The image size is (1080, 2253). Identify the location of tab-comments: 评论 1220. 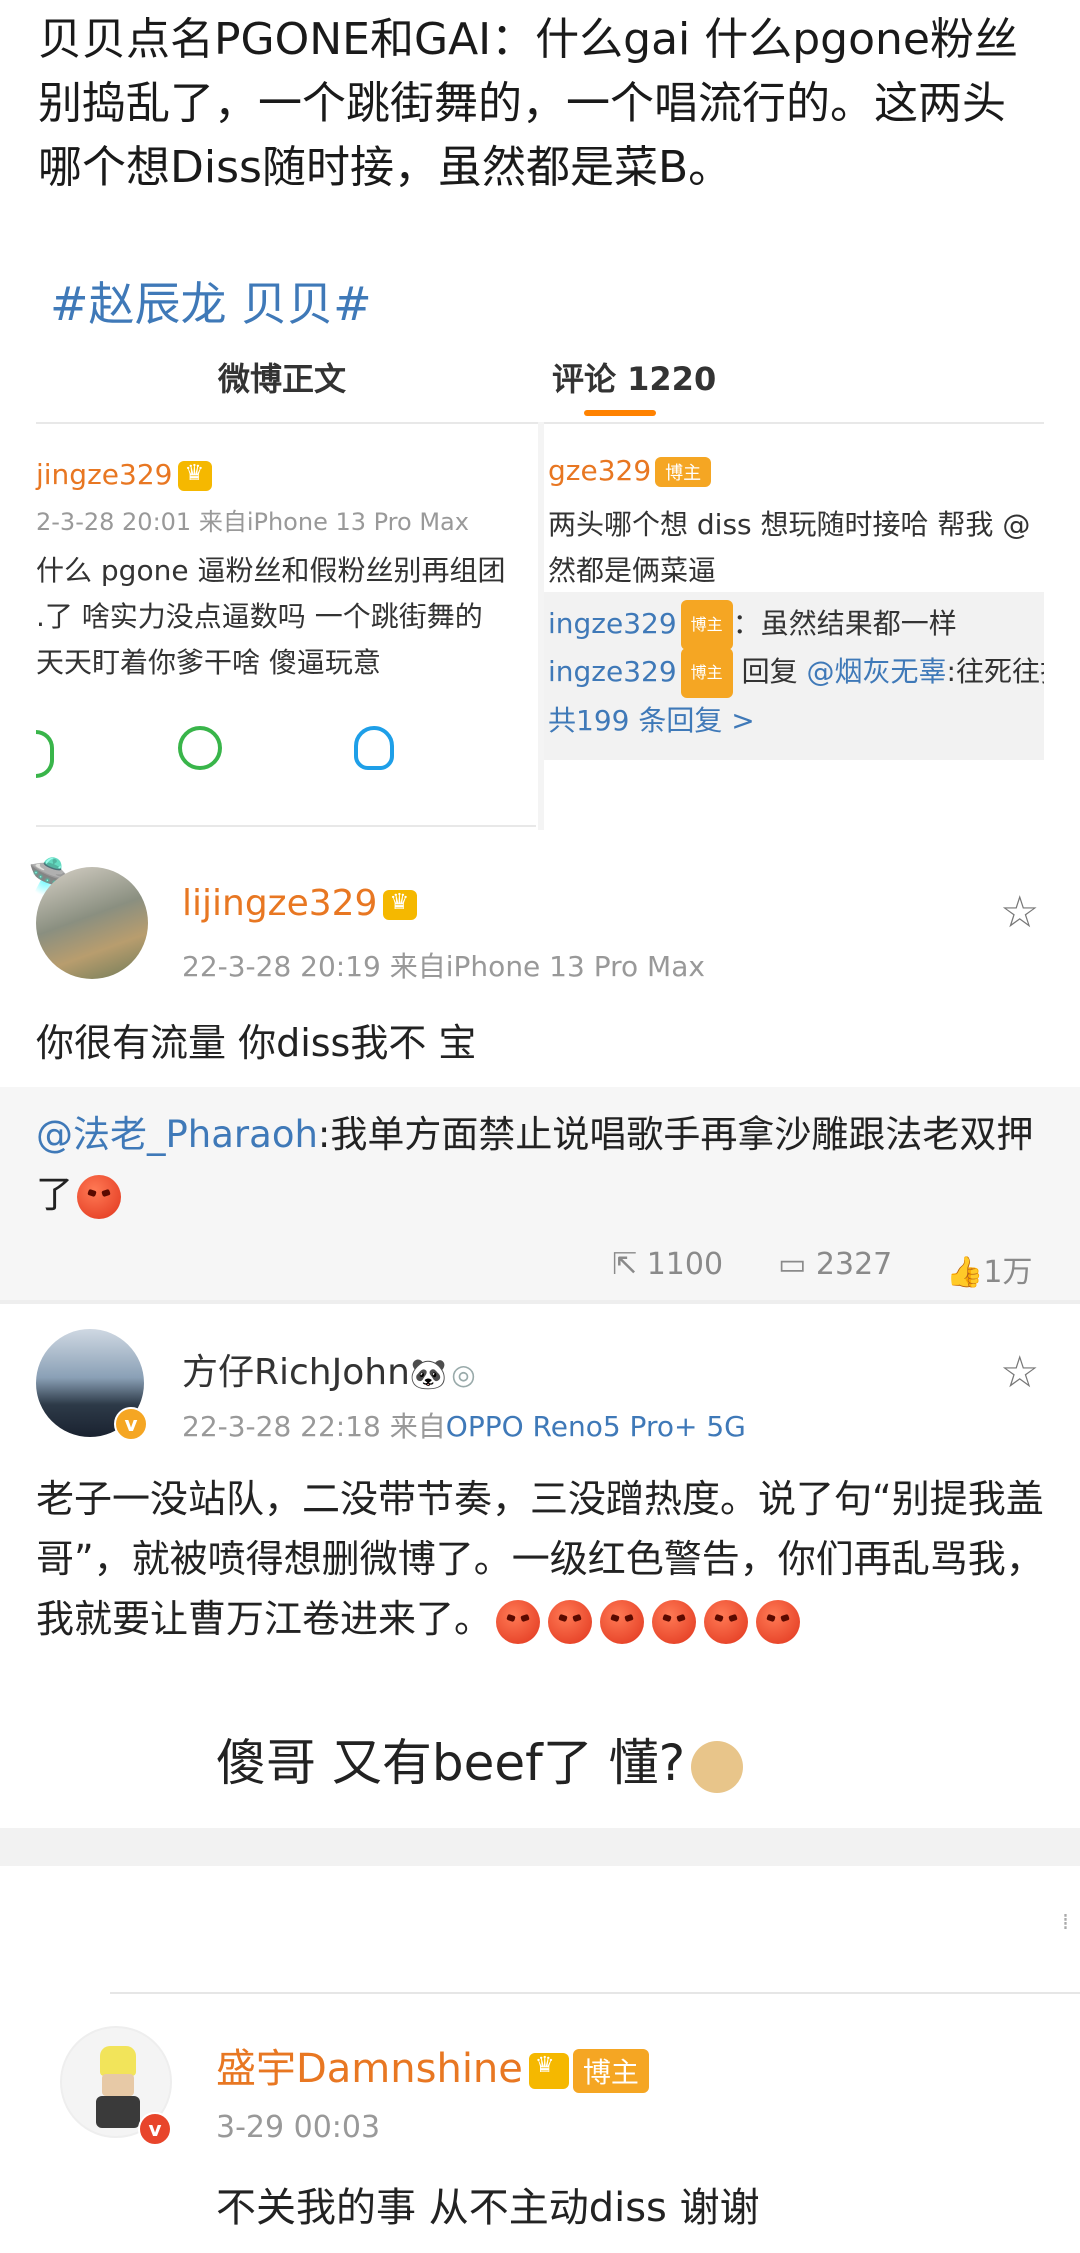
(634, 377).